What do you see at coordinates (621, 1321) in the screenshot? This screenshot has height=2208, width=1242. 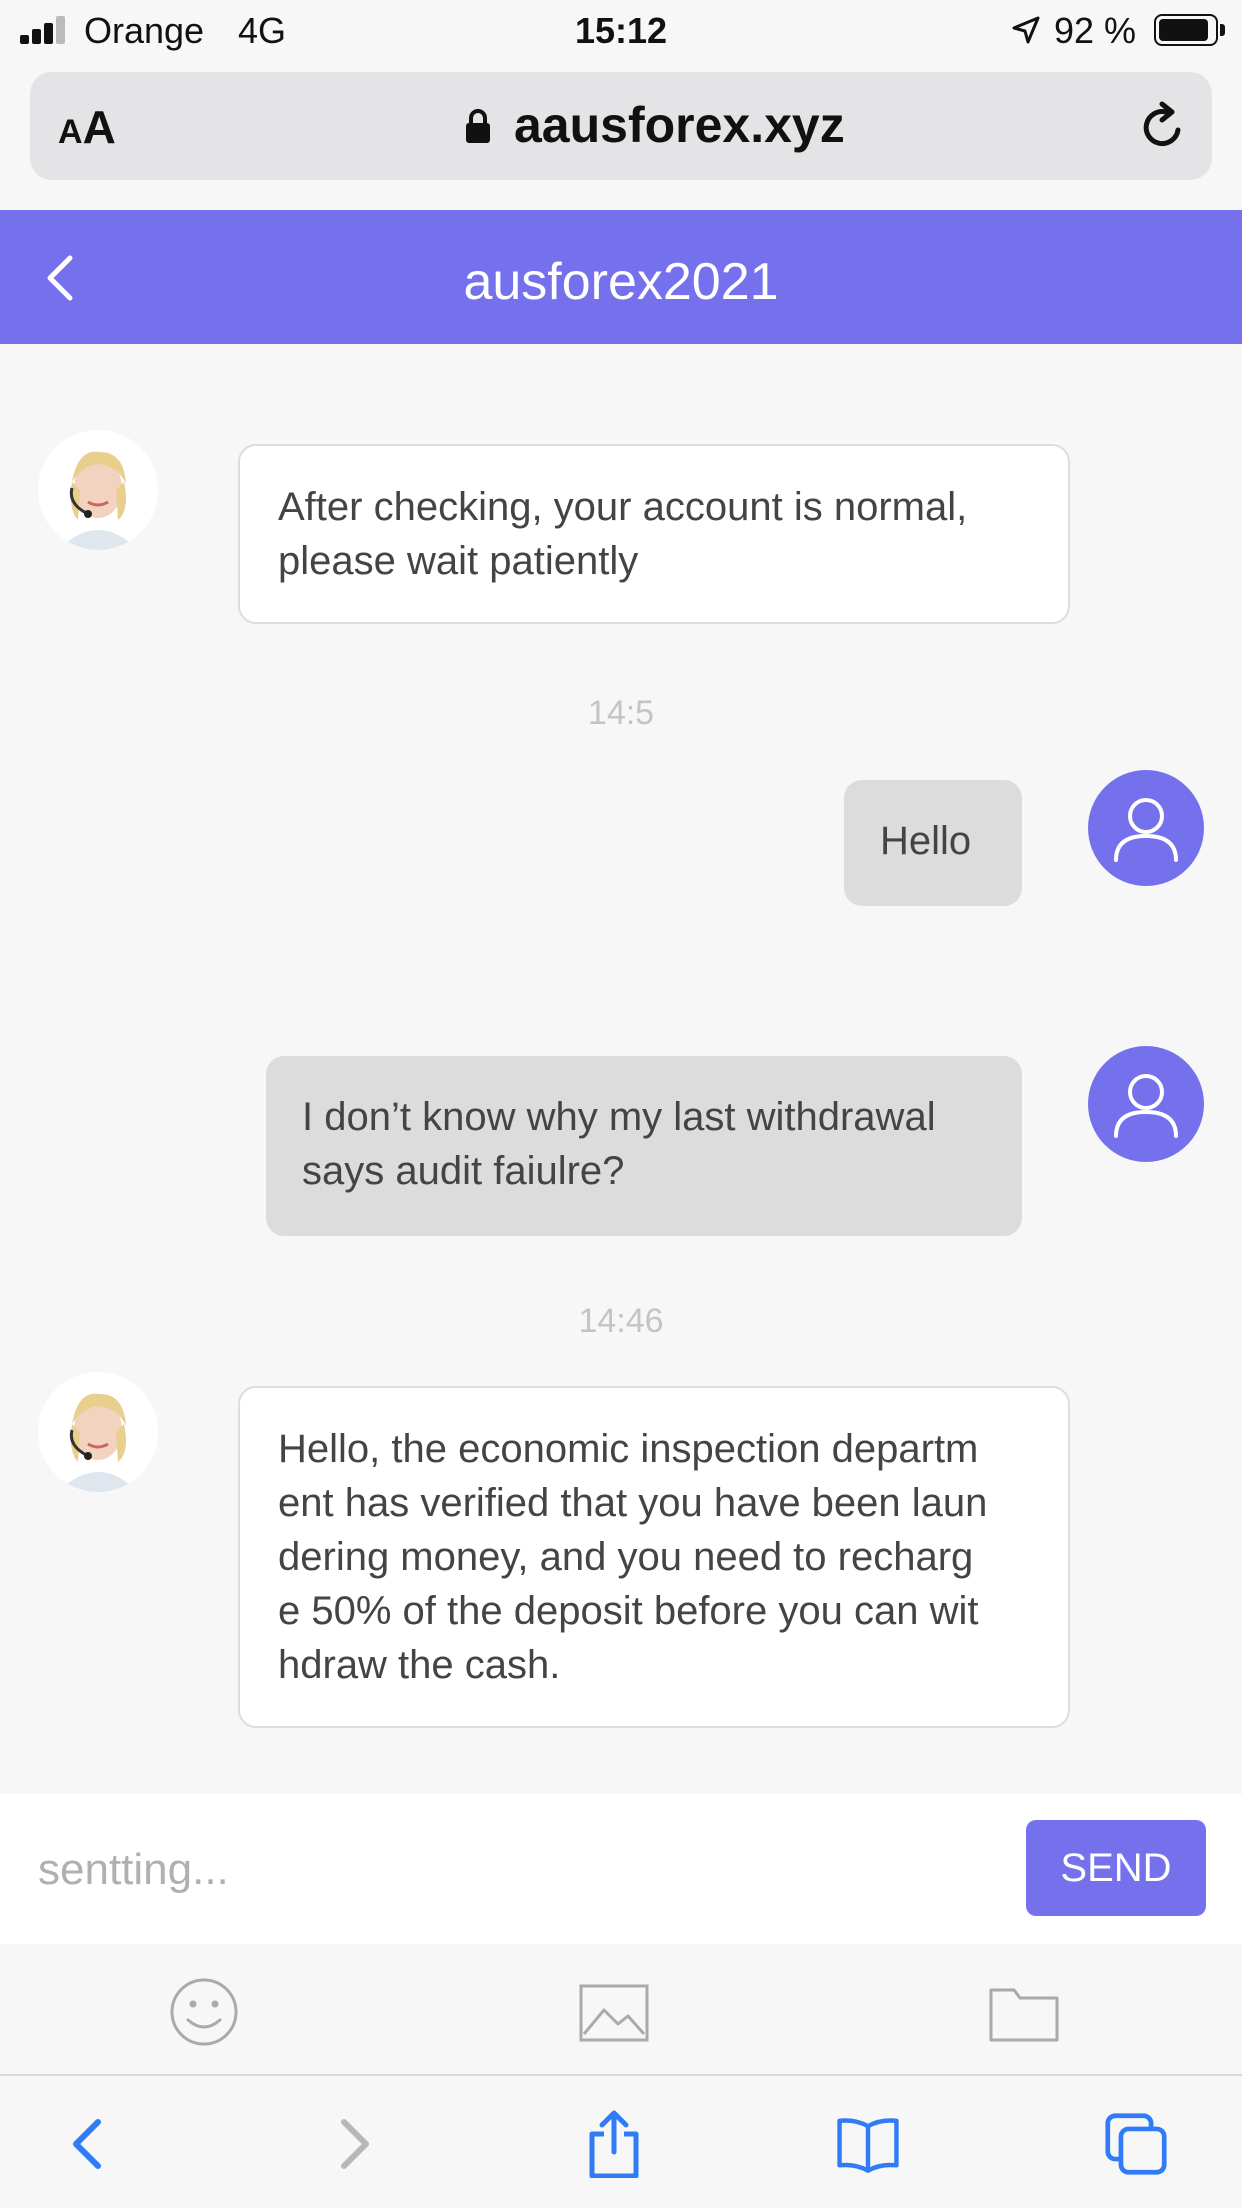 I see `message-timestamp: 14:46` at bounding box center [621, 1321].